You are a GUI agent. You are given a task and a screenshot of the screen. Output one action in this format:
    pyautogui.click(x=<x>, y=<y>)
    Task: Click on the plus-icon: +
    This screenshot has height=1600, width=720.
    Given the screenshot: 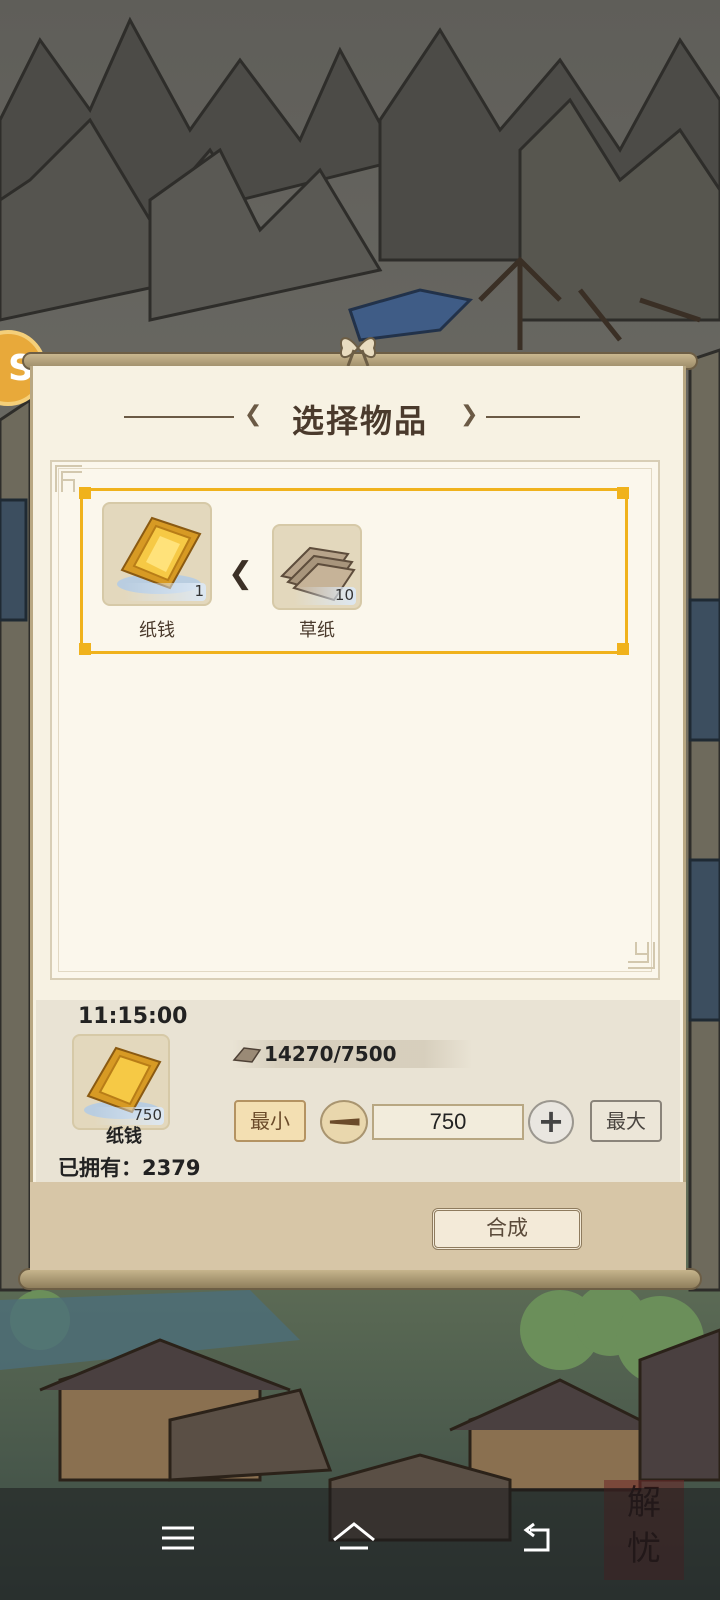 What is the action you would take?
    pyautogui.click(x=551, y=1121)
    